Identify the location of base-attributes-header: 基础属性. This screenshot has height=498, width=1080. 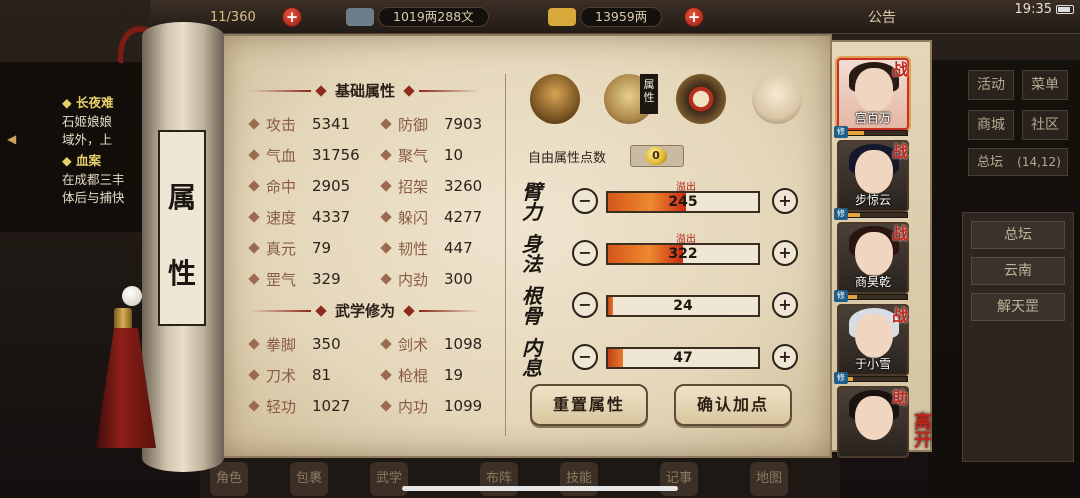
(365, 90).